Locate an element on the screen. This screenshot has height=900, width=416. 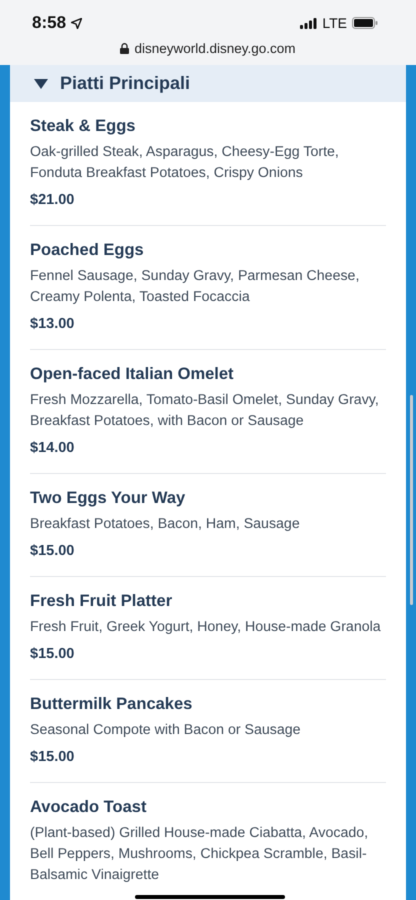
address-url: disneyworld.disney.go.com is located at coordinates (215, 48).